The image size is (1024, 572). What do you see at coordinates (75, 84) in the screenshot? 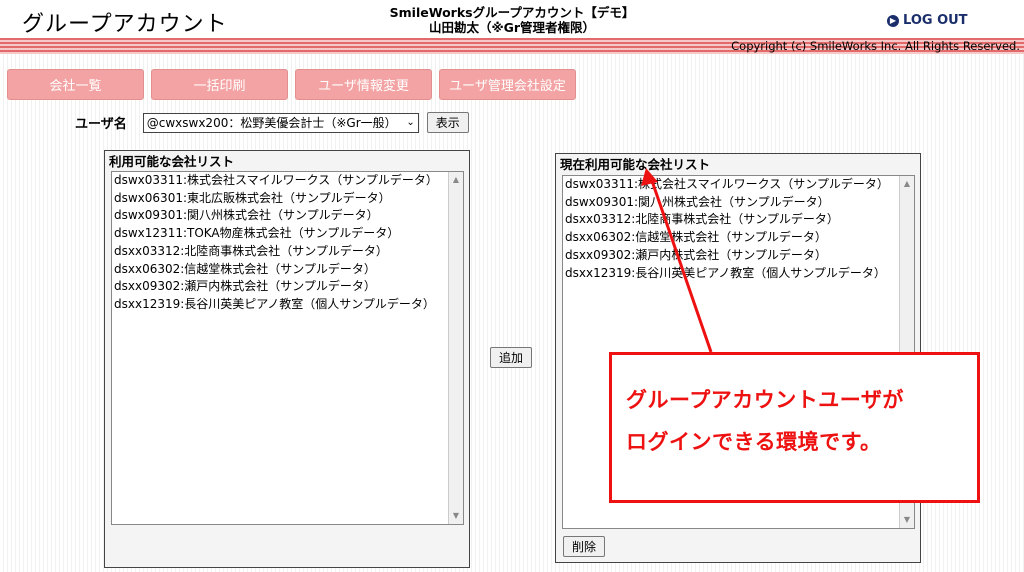
I see `nav-company-list-button: 会社一覧` at bounding box center [75, 84].